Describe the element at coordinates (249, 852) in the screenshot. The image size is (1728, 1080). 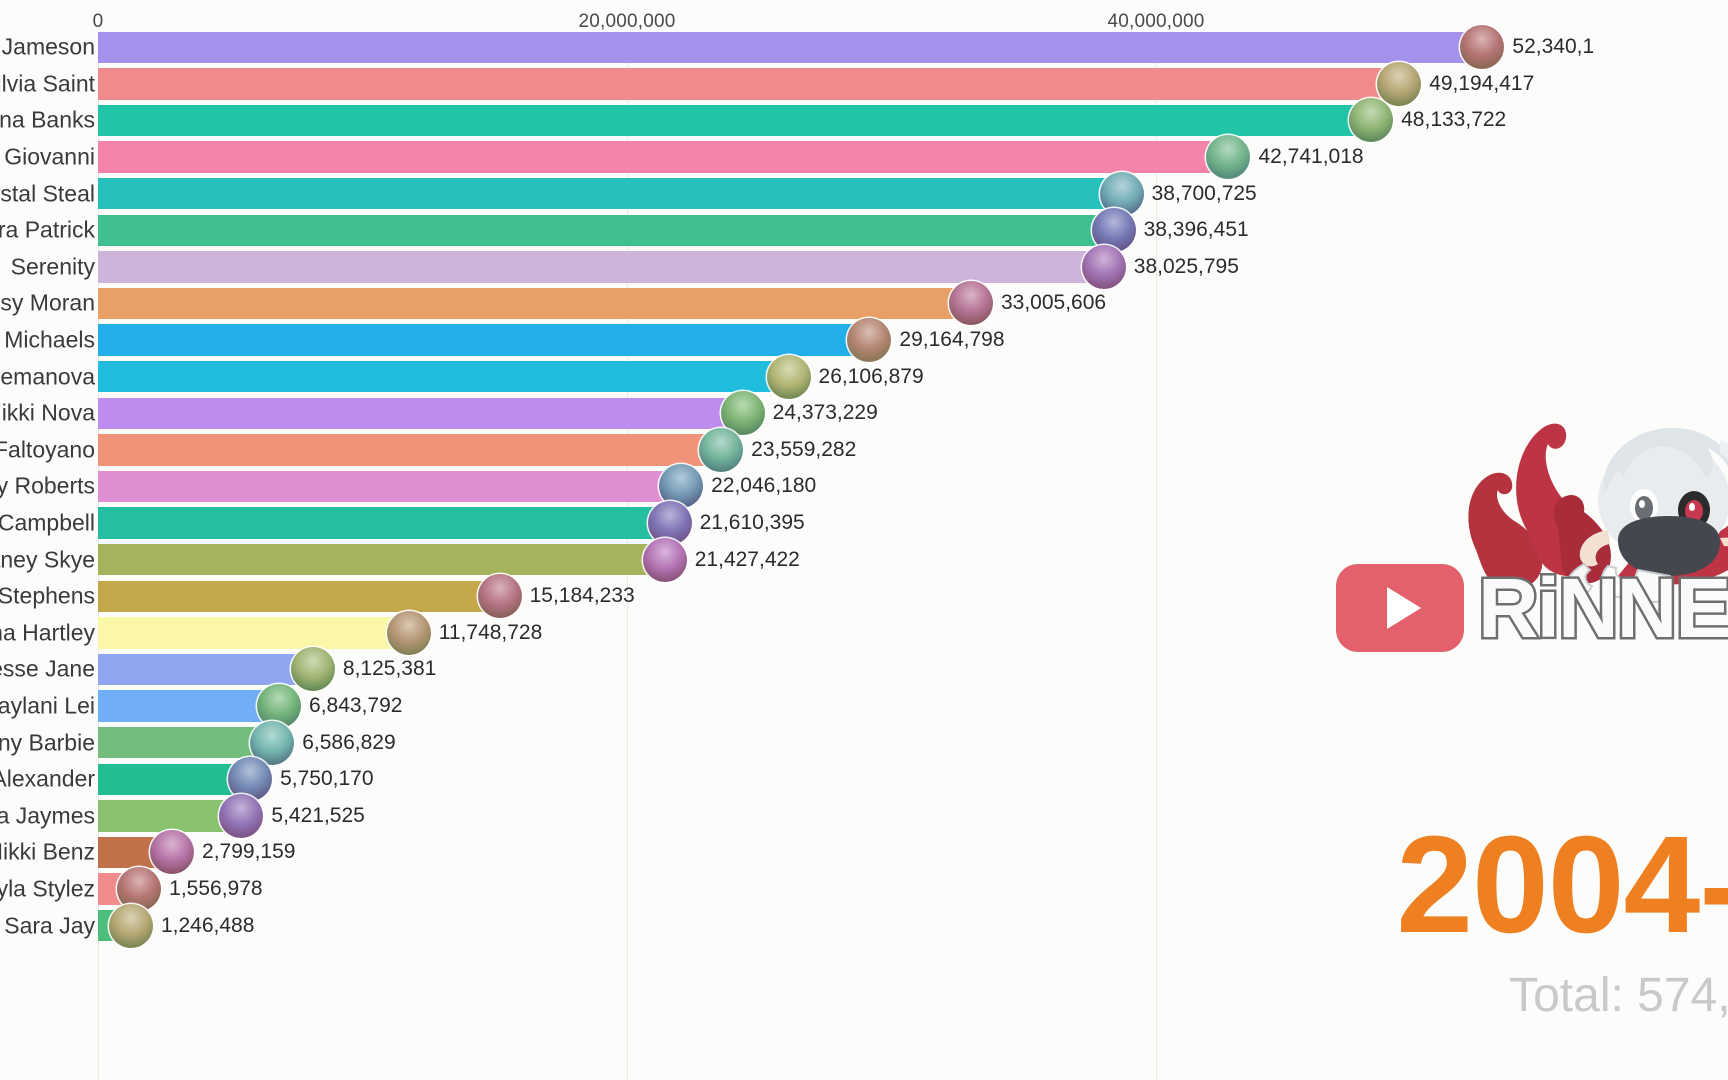
I see `bar-value-label: 2,799,159` at that location.